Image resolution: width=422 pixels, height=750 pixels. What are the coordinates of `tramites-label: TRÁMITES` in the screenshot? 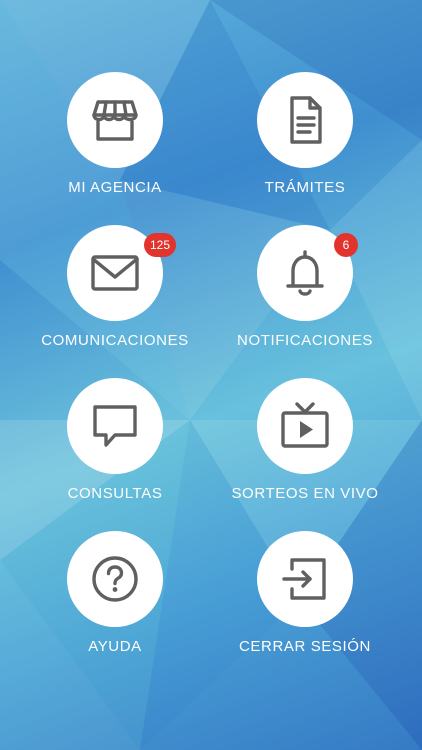 It's located at (305, 187).